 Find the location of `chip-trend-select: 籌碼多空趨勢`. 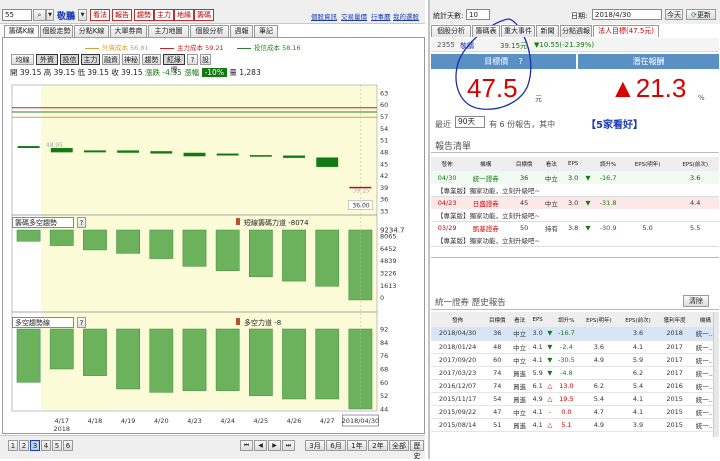

chip-trend-select: 籌碼多空趨勢 is located at coordinates (43, 222).